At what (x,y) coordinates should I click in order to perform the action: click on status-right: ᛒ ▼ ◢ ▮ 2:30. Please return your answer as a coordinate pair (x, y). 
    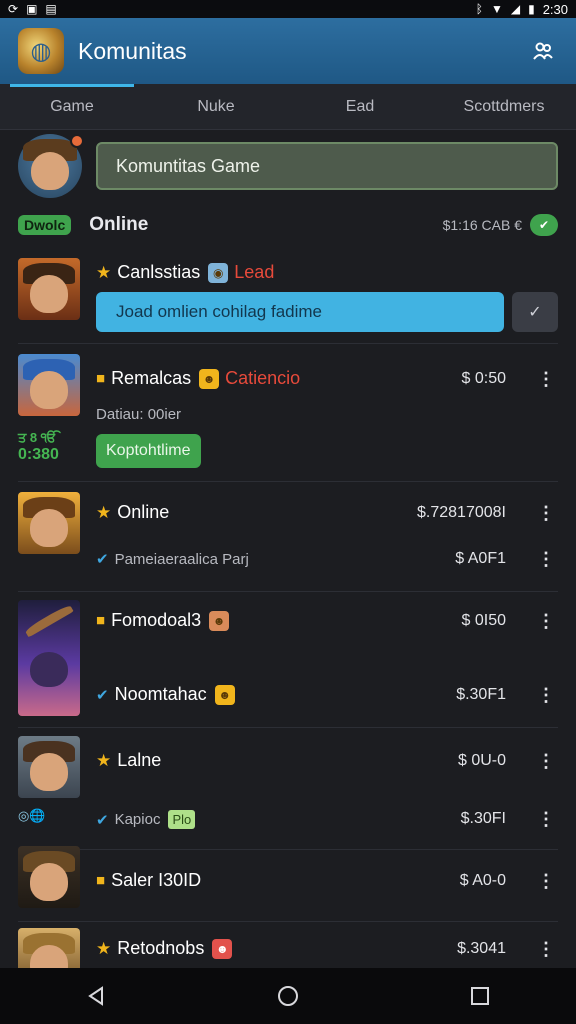
    Looking at the image, I should click on (522, 9).